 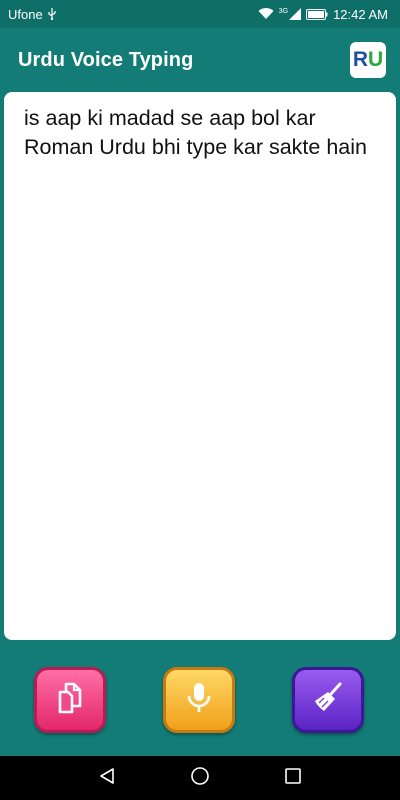 I want to click on logo-letter-u: U, so click(x=376, y=59).